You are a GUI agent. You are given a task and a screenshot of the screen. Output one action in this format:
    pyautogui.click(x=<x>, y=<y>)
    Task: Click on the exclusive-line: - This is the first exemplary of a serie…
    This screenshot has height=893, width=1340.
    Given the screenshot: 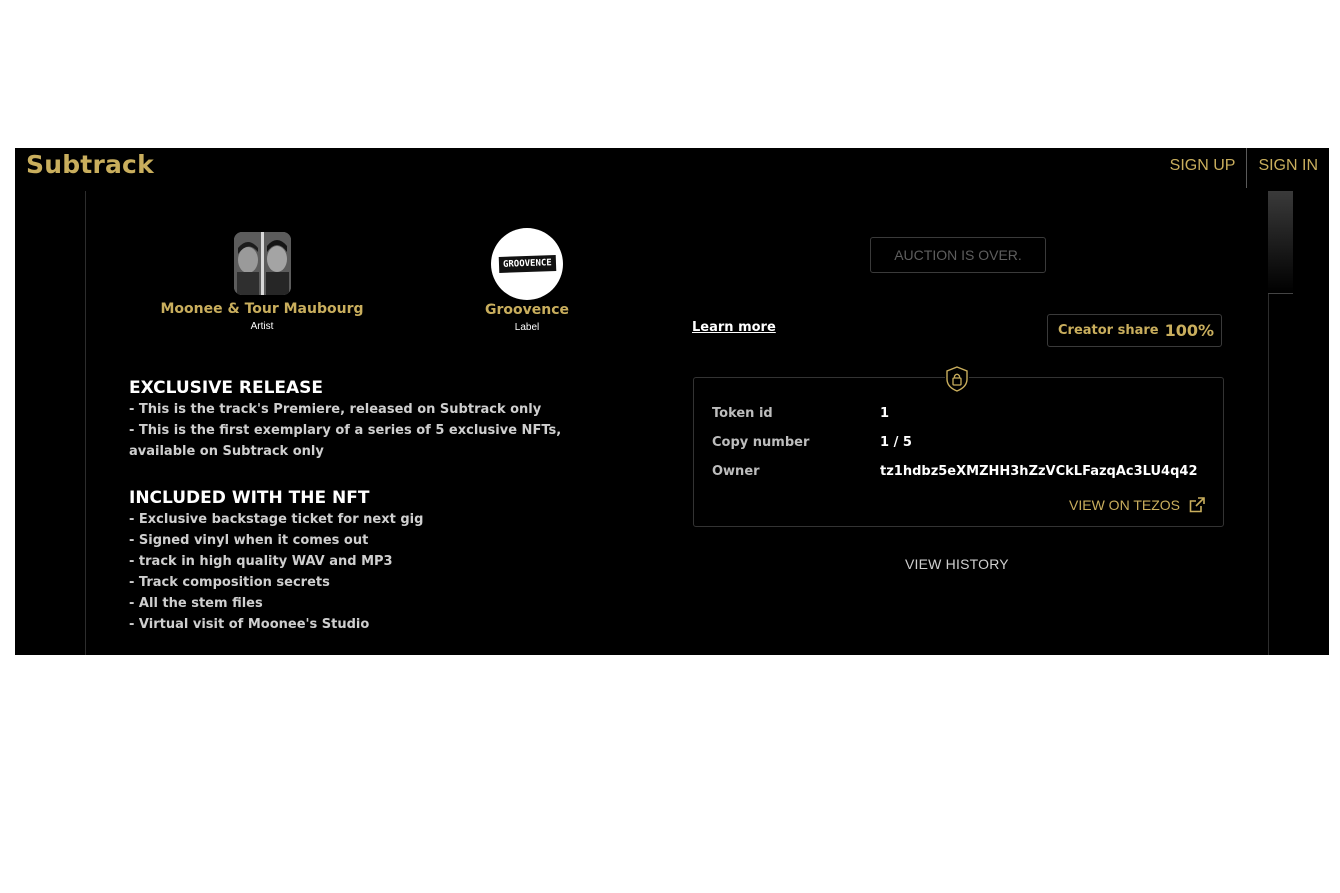 What is the action you would take?
    pyautogui.click(x=345, y=430)
    